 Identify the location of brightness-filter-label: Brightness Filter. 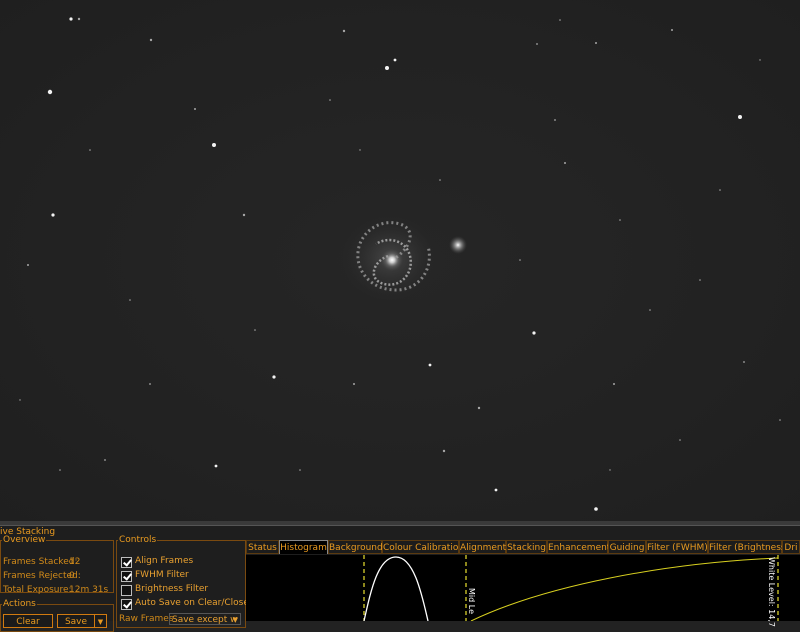
(172, 589).